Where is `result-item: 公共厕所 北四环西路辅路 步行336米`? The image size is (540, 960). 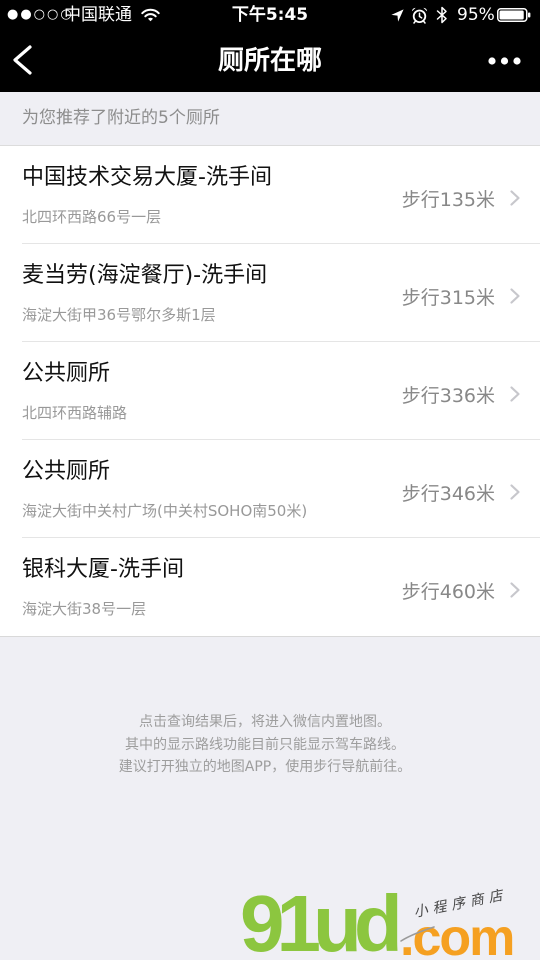
result-item: 公共厕所 北四环西路辅路 步行336米 is located at coordinates (270, 391).